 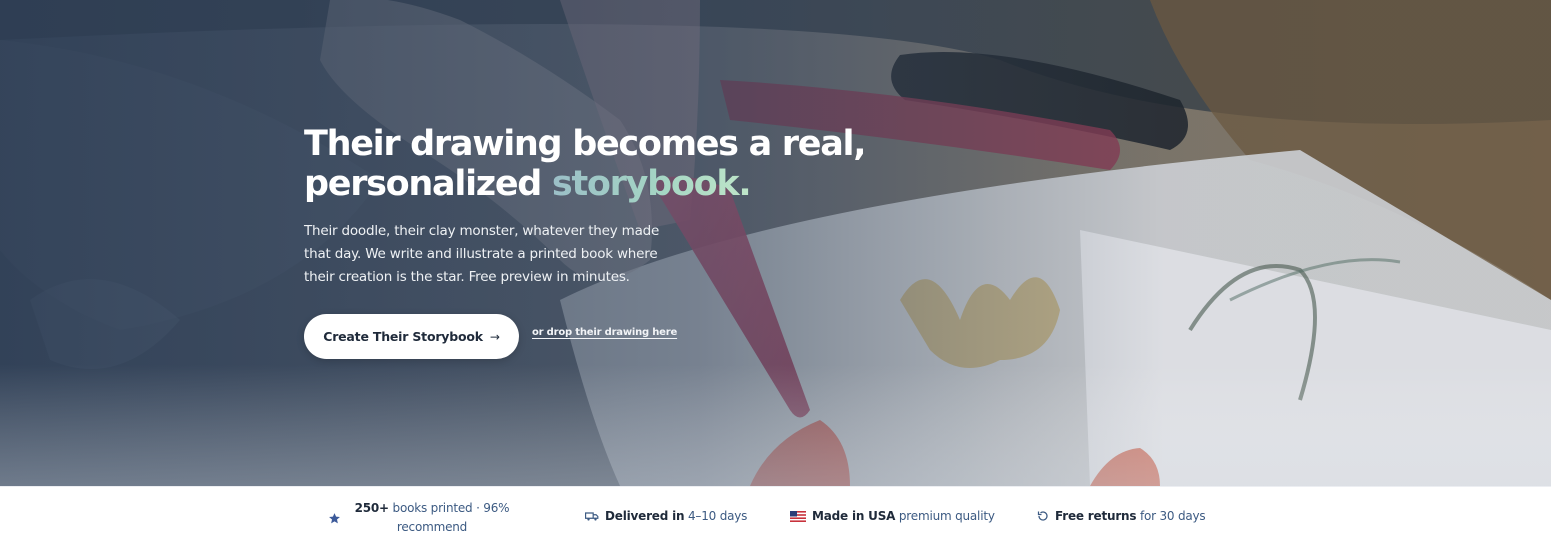 I want to click on trust-returns-rest: for 30 days, so click(x=1171, y=516).